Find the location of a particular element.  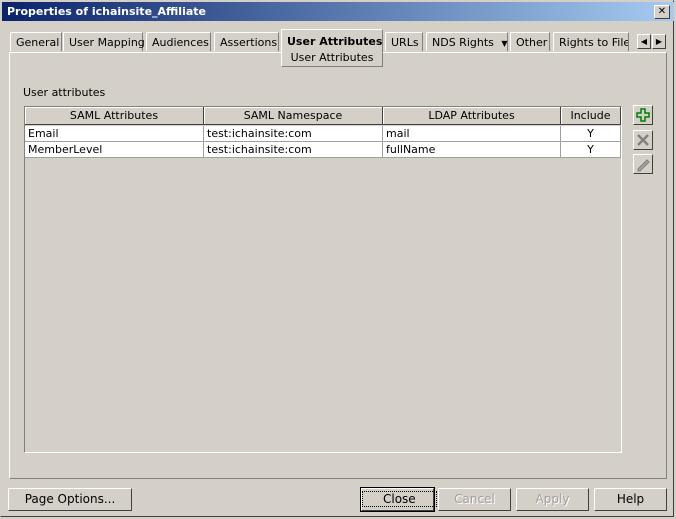

table-cell: fullName is located at coordinates (472, 150).